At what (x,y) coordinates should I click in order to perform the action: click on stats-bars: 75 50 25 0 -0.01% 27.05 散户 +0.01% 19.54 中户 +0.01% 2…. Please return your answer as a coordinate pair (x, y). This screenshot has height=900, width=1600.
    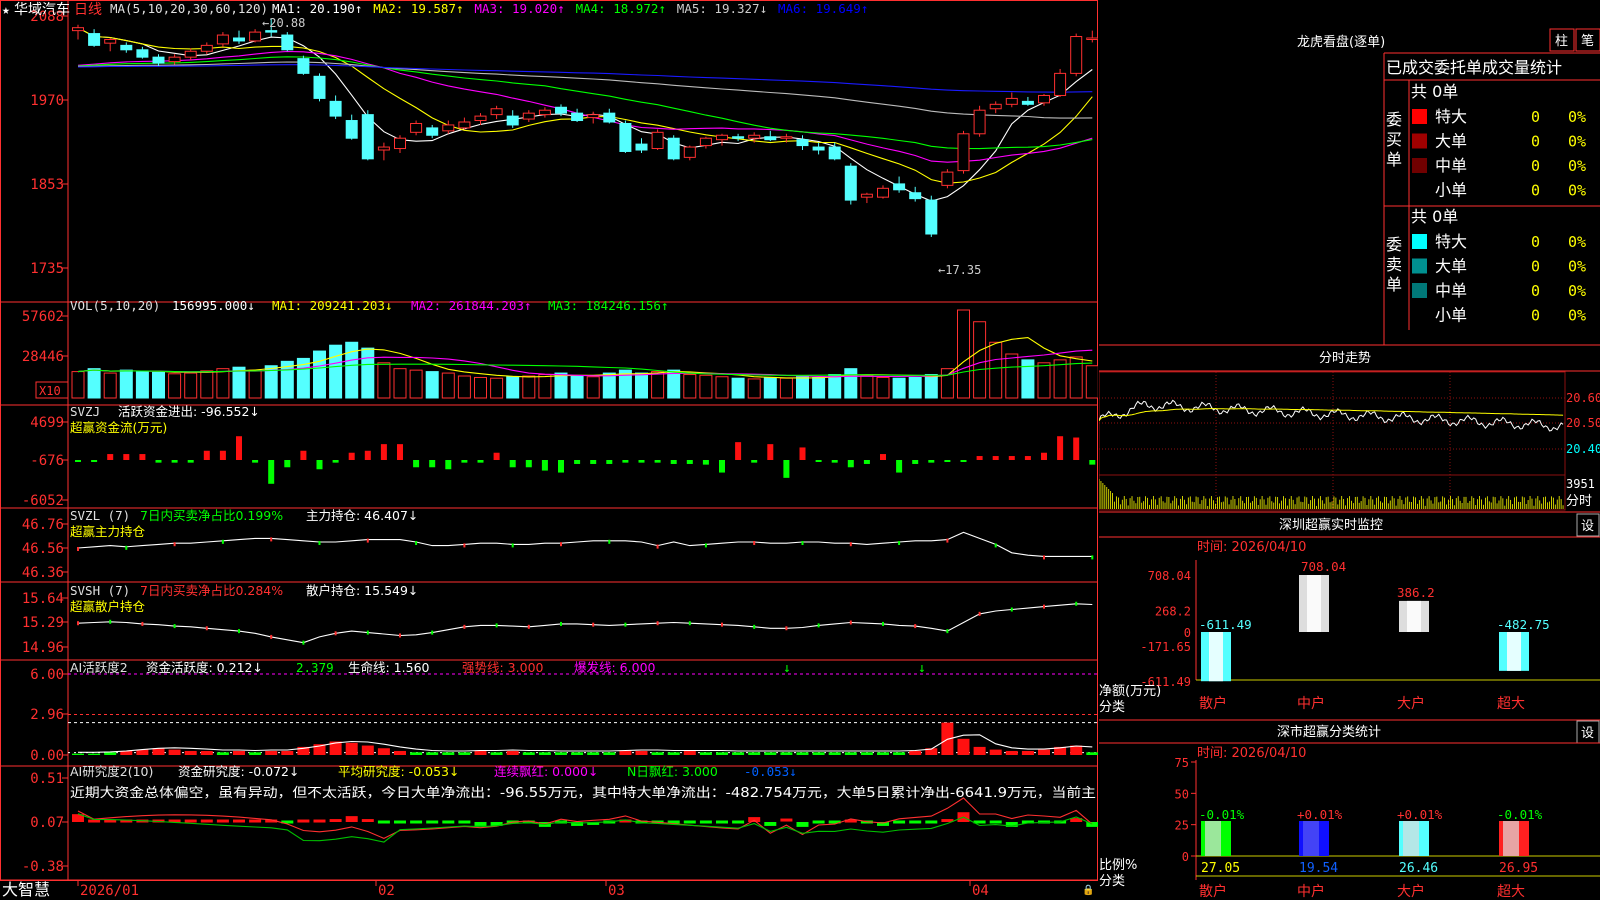
    Looking at the image, I should click on (1387, 828).